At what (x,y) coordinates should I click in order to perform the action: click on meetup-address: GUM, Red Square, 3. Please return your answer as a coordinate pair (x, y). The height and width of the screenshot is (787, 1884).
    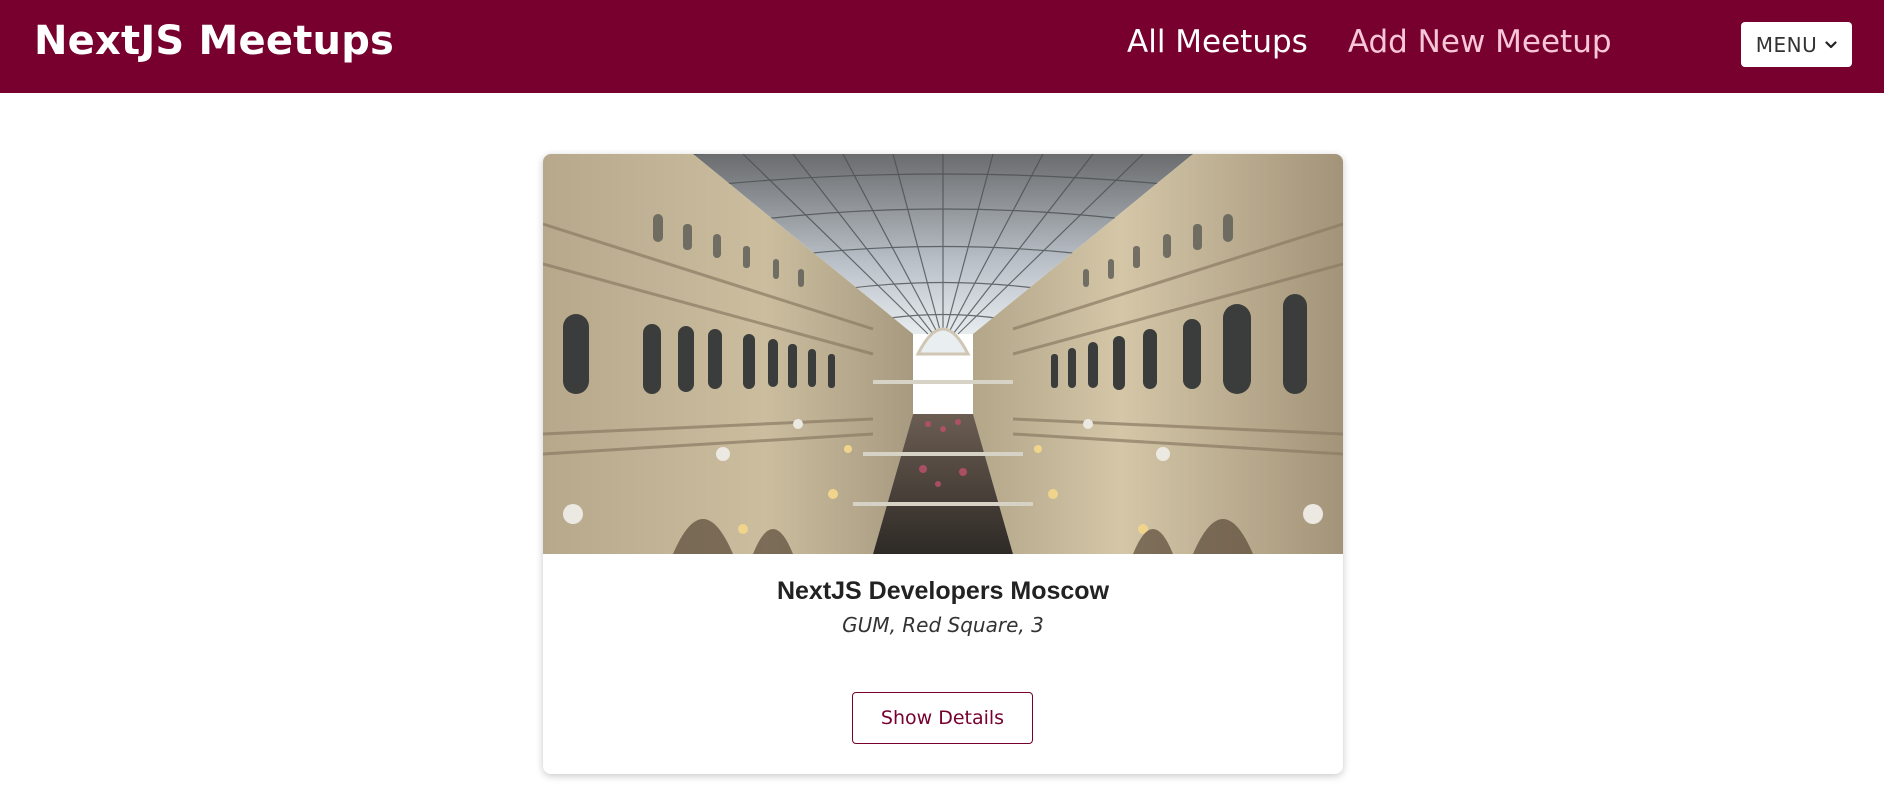
    Looking at the image, I should click on (943, 625).